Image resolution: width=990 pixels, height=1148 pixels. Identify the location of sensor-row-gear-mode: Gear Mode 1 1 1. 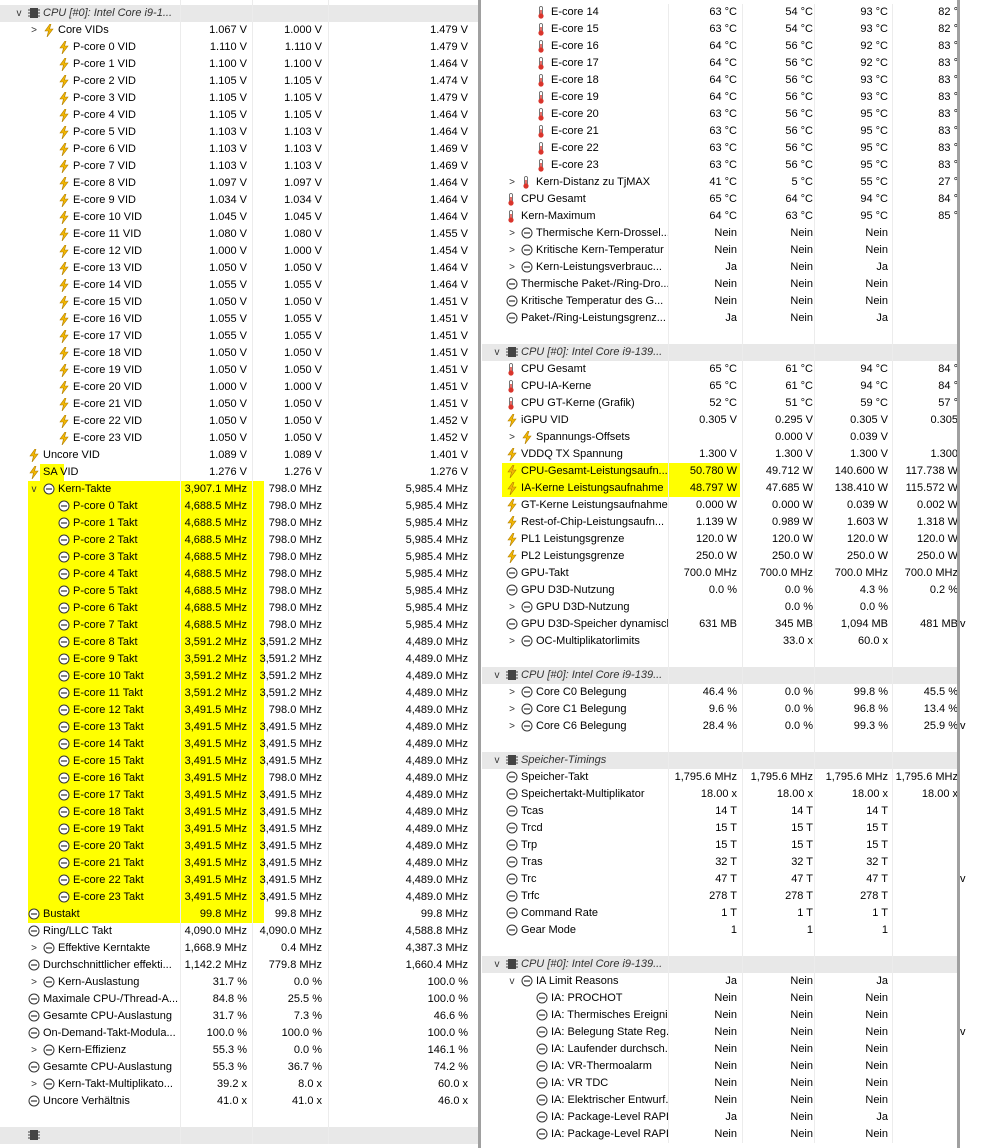
(720, 930).